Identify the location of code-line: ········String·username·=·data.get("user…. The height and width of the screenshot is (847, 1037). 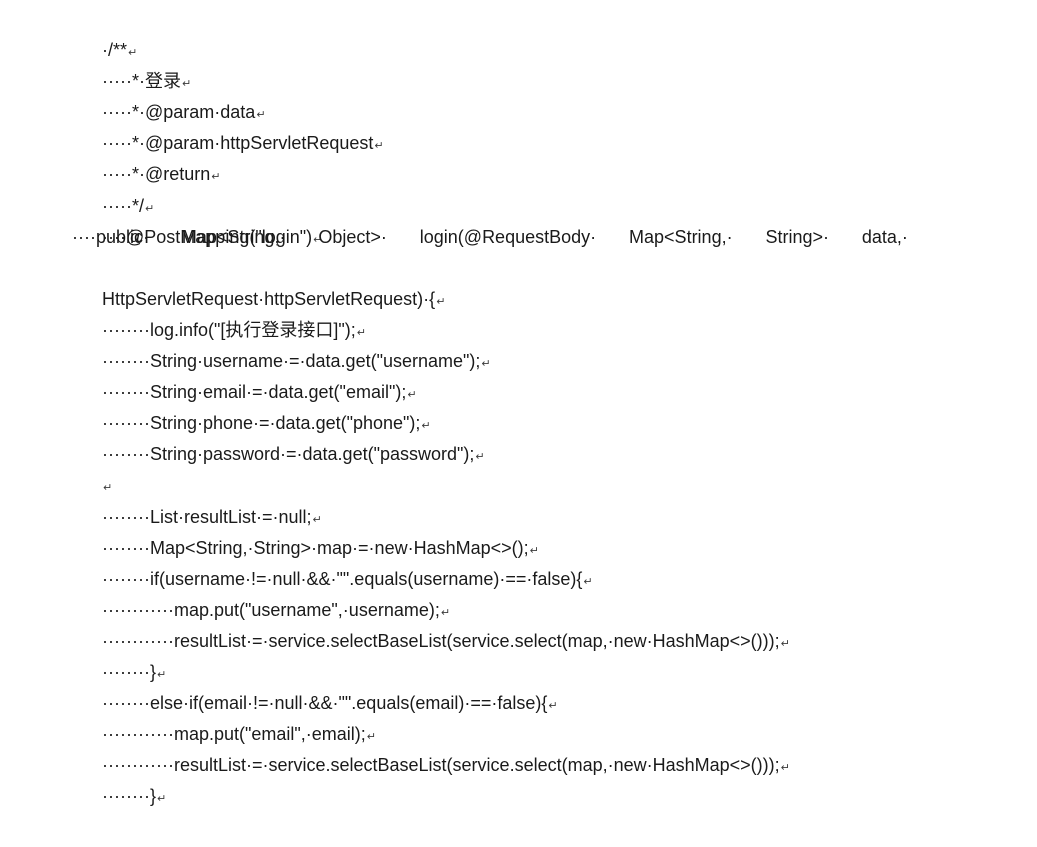
(542, 343).